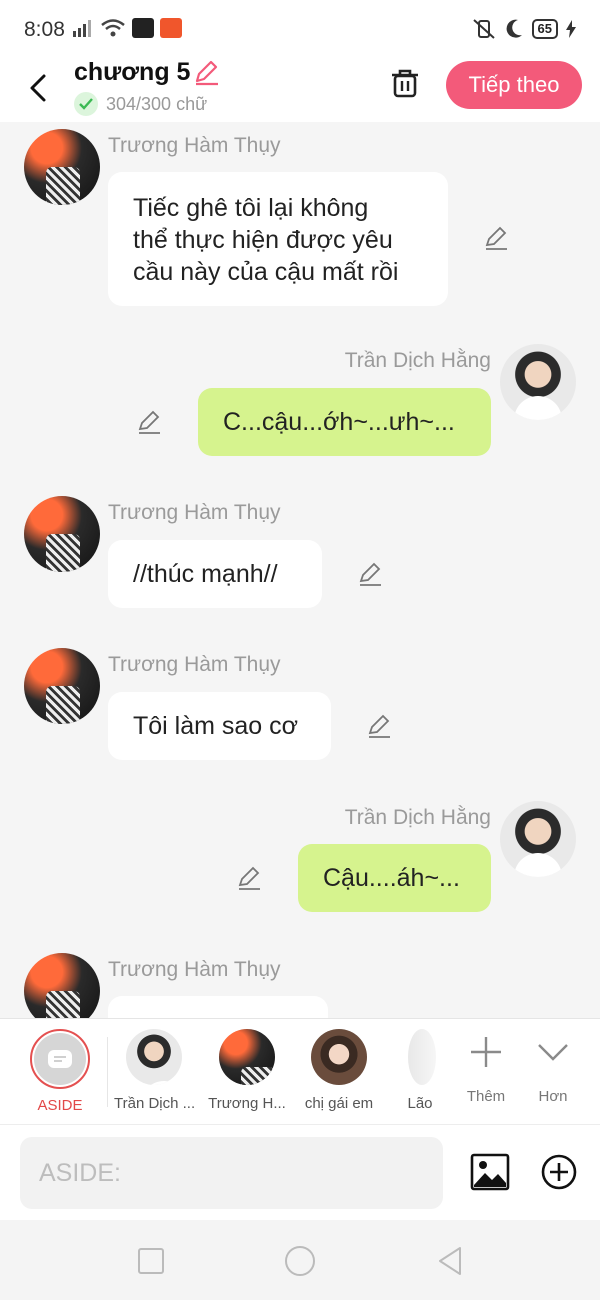 The image size is (600, 1300). What do you see at coordinates (571, 29) in the screenshot?
I see `charging-icon` at bounding box center [571, 29].